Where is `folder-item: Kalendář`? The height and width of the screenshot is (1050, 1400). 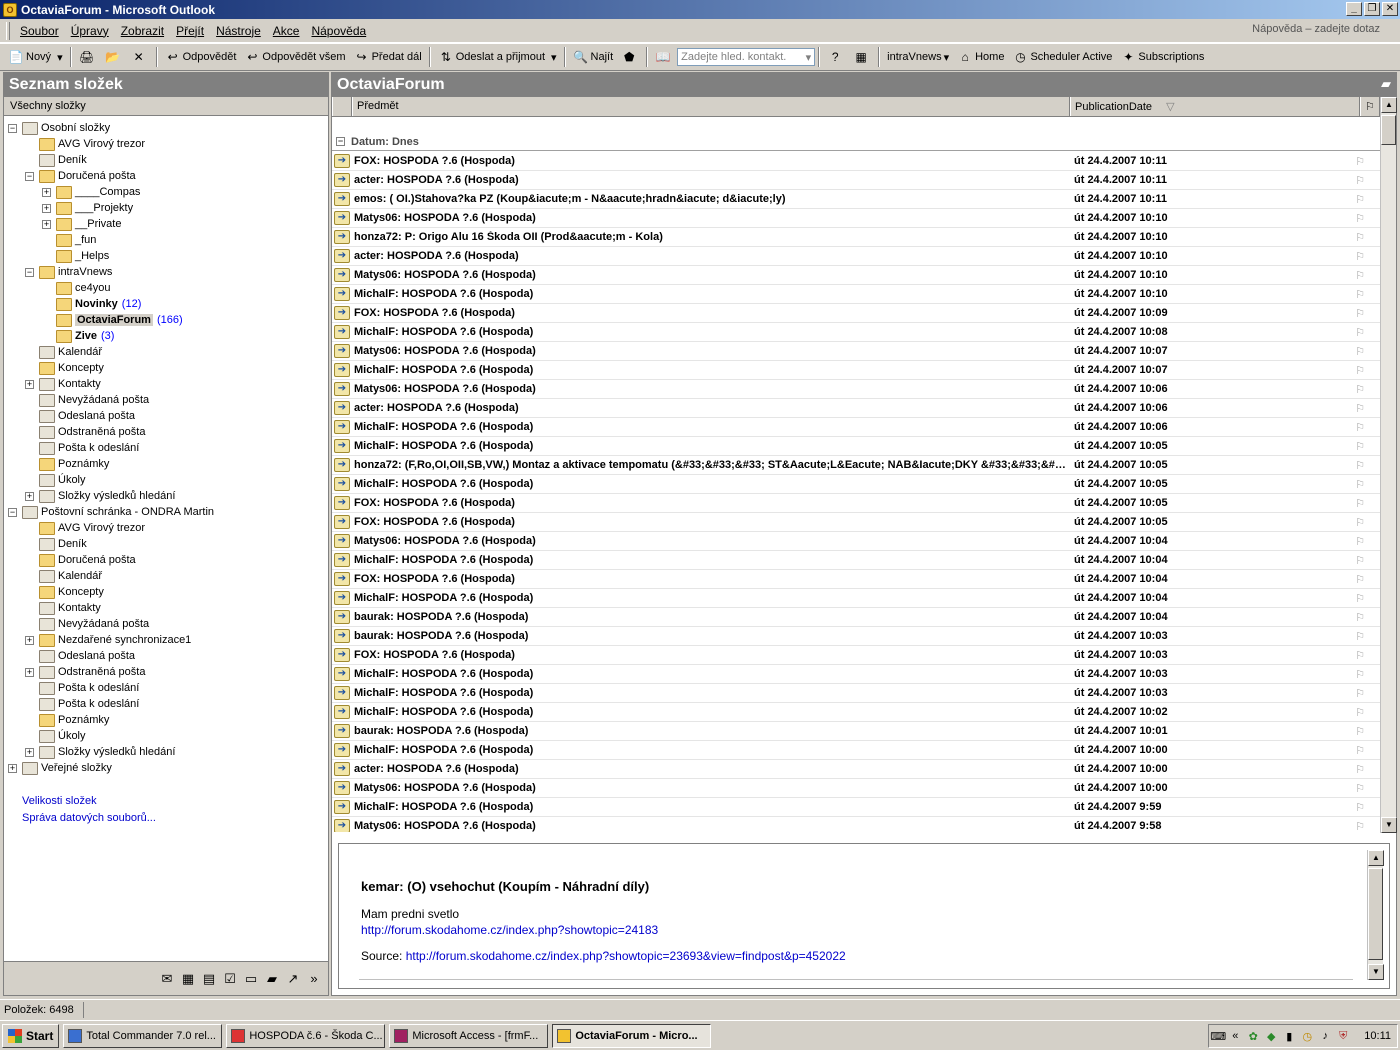 folder-item: Kalendář is located at coordinates (166, 352).